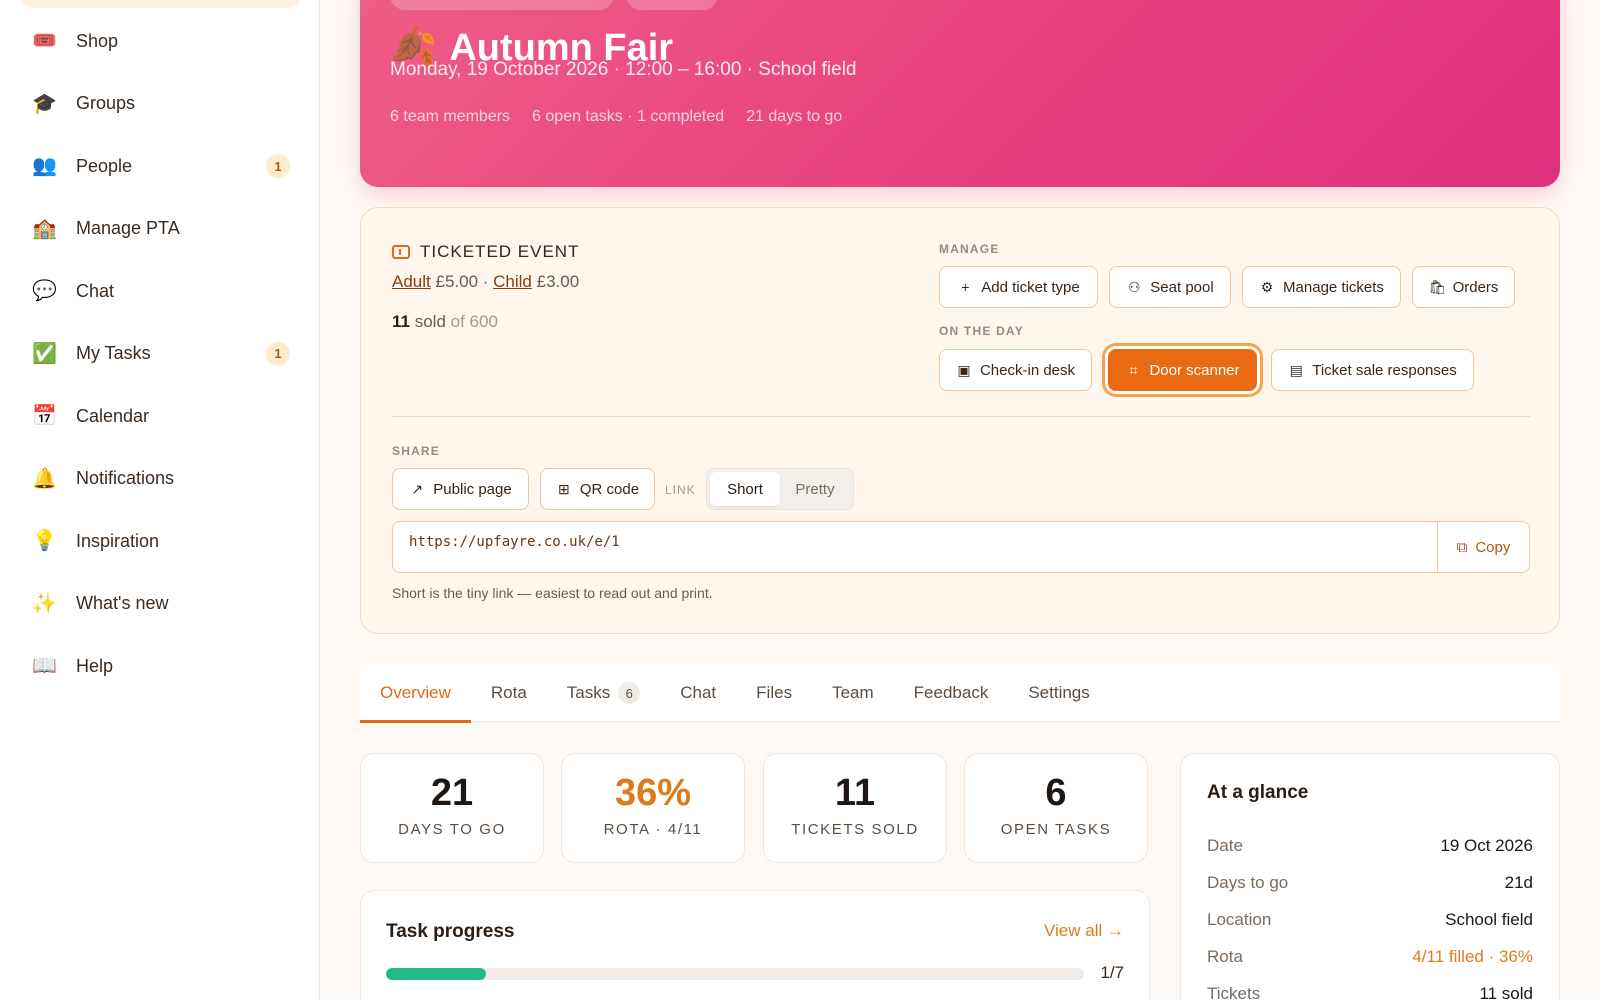 The width and height of the screenshot is (1600, 1000). I want to click on stat-value: 36%, so click(653, 793).